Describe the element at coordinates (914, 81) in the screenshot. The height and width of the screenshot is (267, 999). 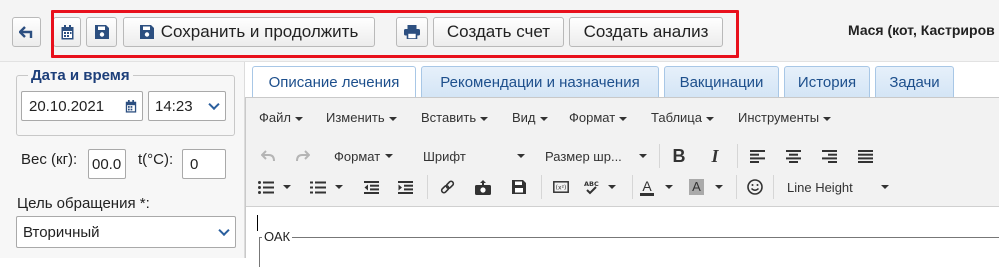
I see `tab-tasks: Задачи` at that location.